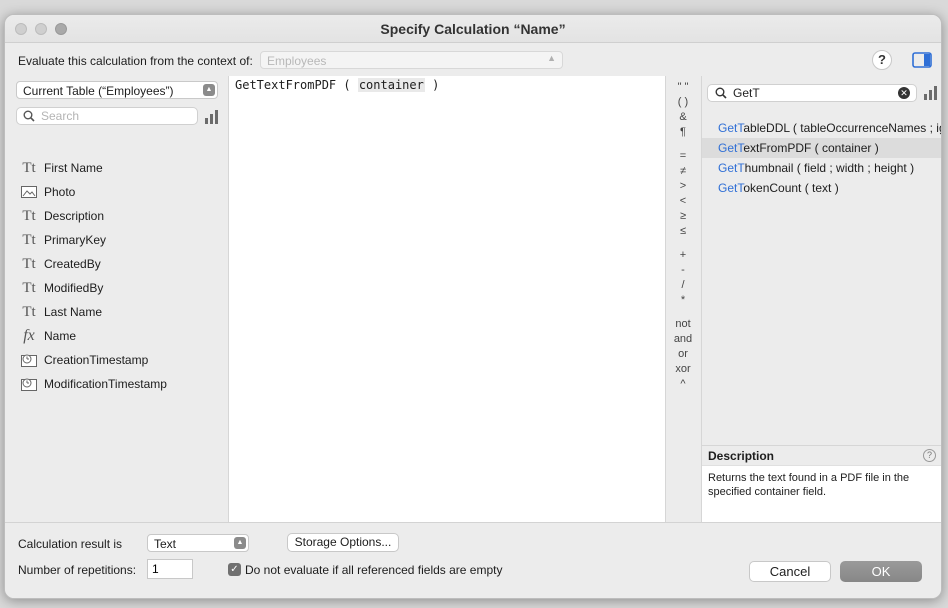 Image resolution: width=948 pixels, height=608 pixels. What do you see at coordinates (117, 90) in the screenshot?
I see `table-select: Current Table (“Employees”) ▲` at bounding box center [117, 90].